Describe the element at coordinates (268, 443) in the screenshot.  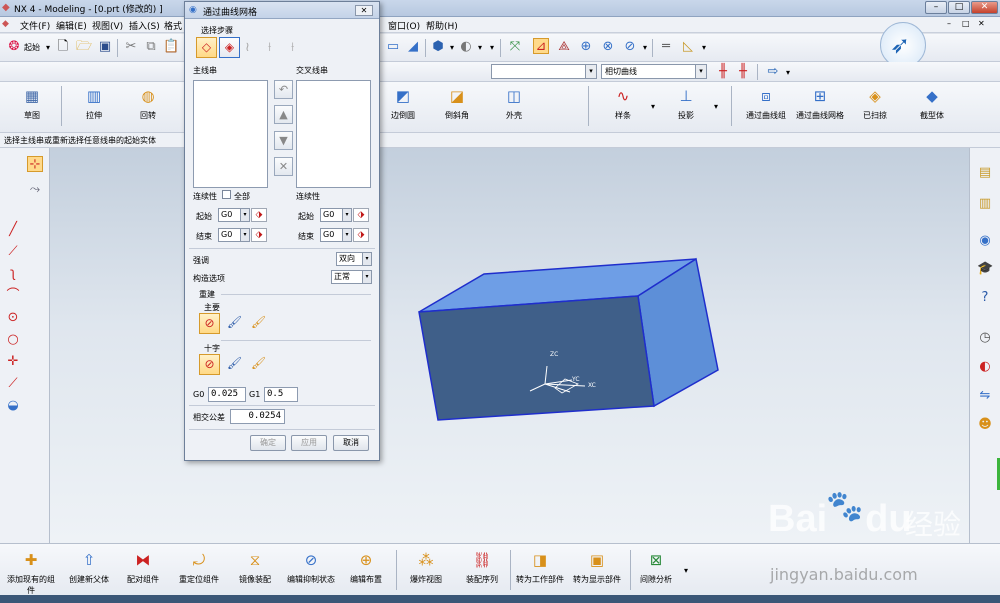
I see `ok-button: 确定` at that location.